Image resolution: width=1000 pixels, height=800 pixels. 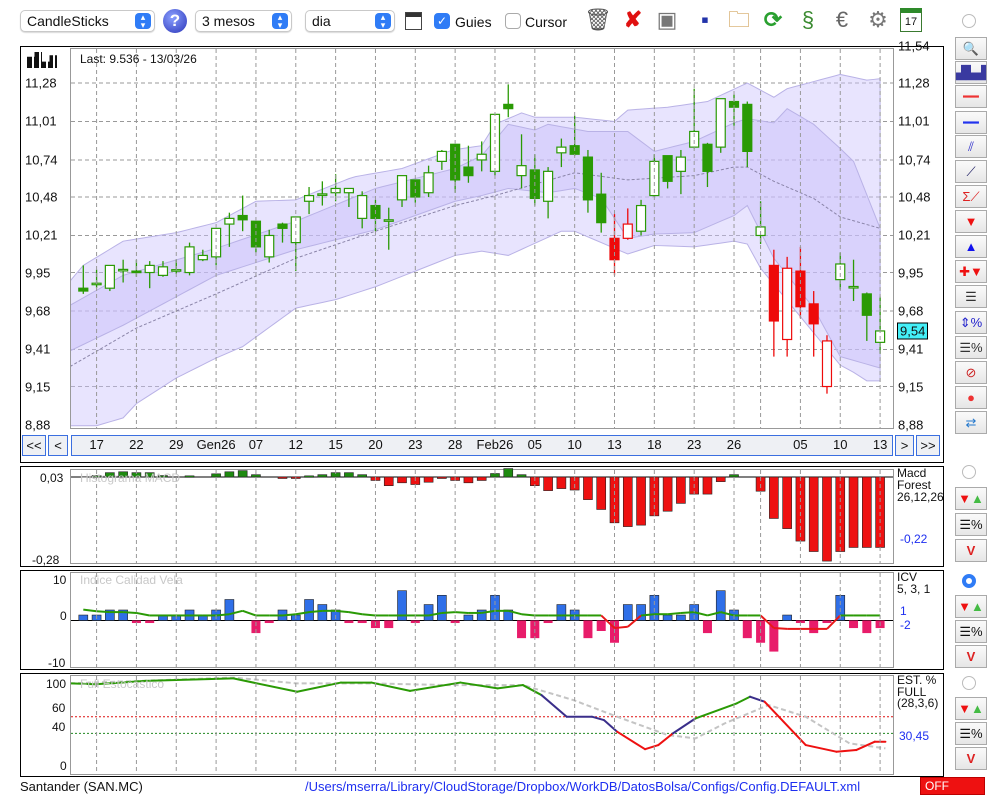 What do you see at coordinates (971, 656) in the screenshot?
I see `icv-cross-lines-icon: V` at bounding box center [971, 656].